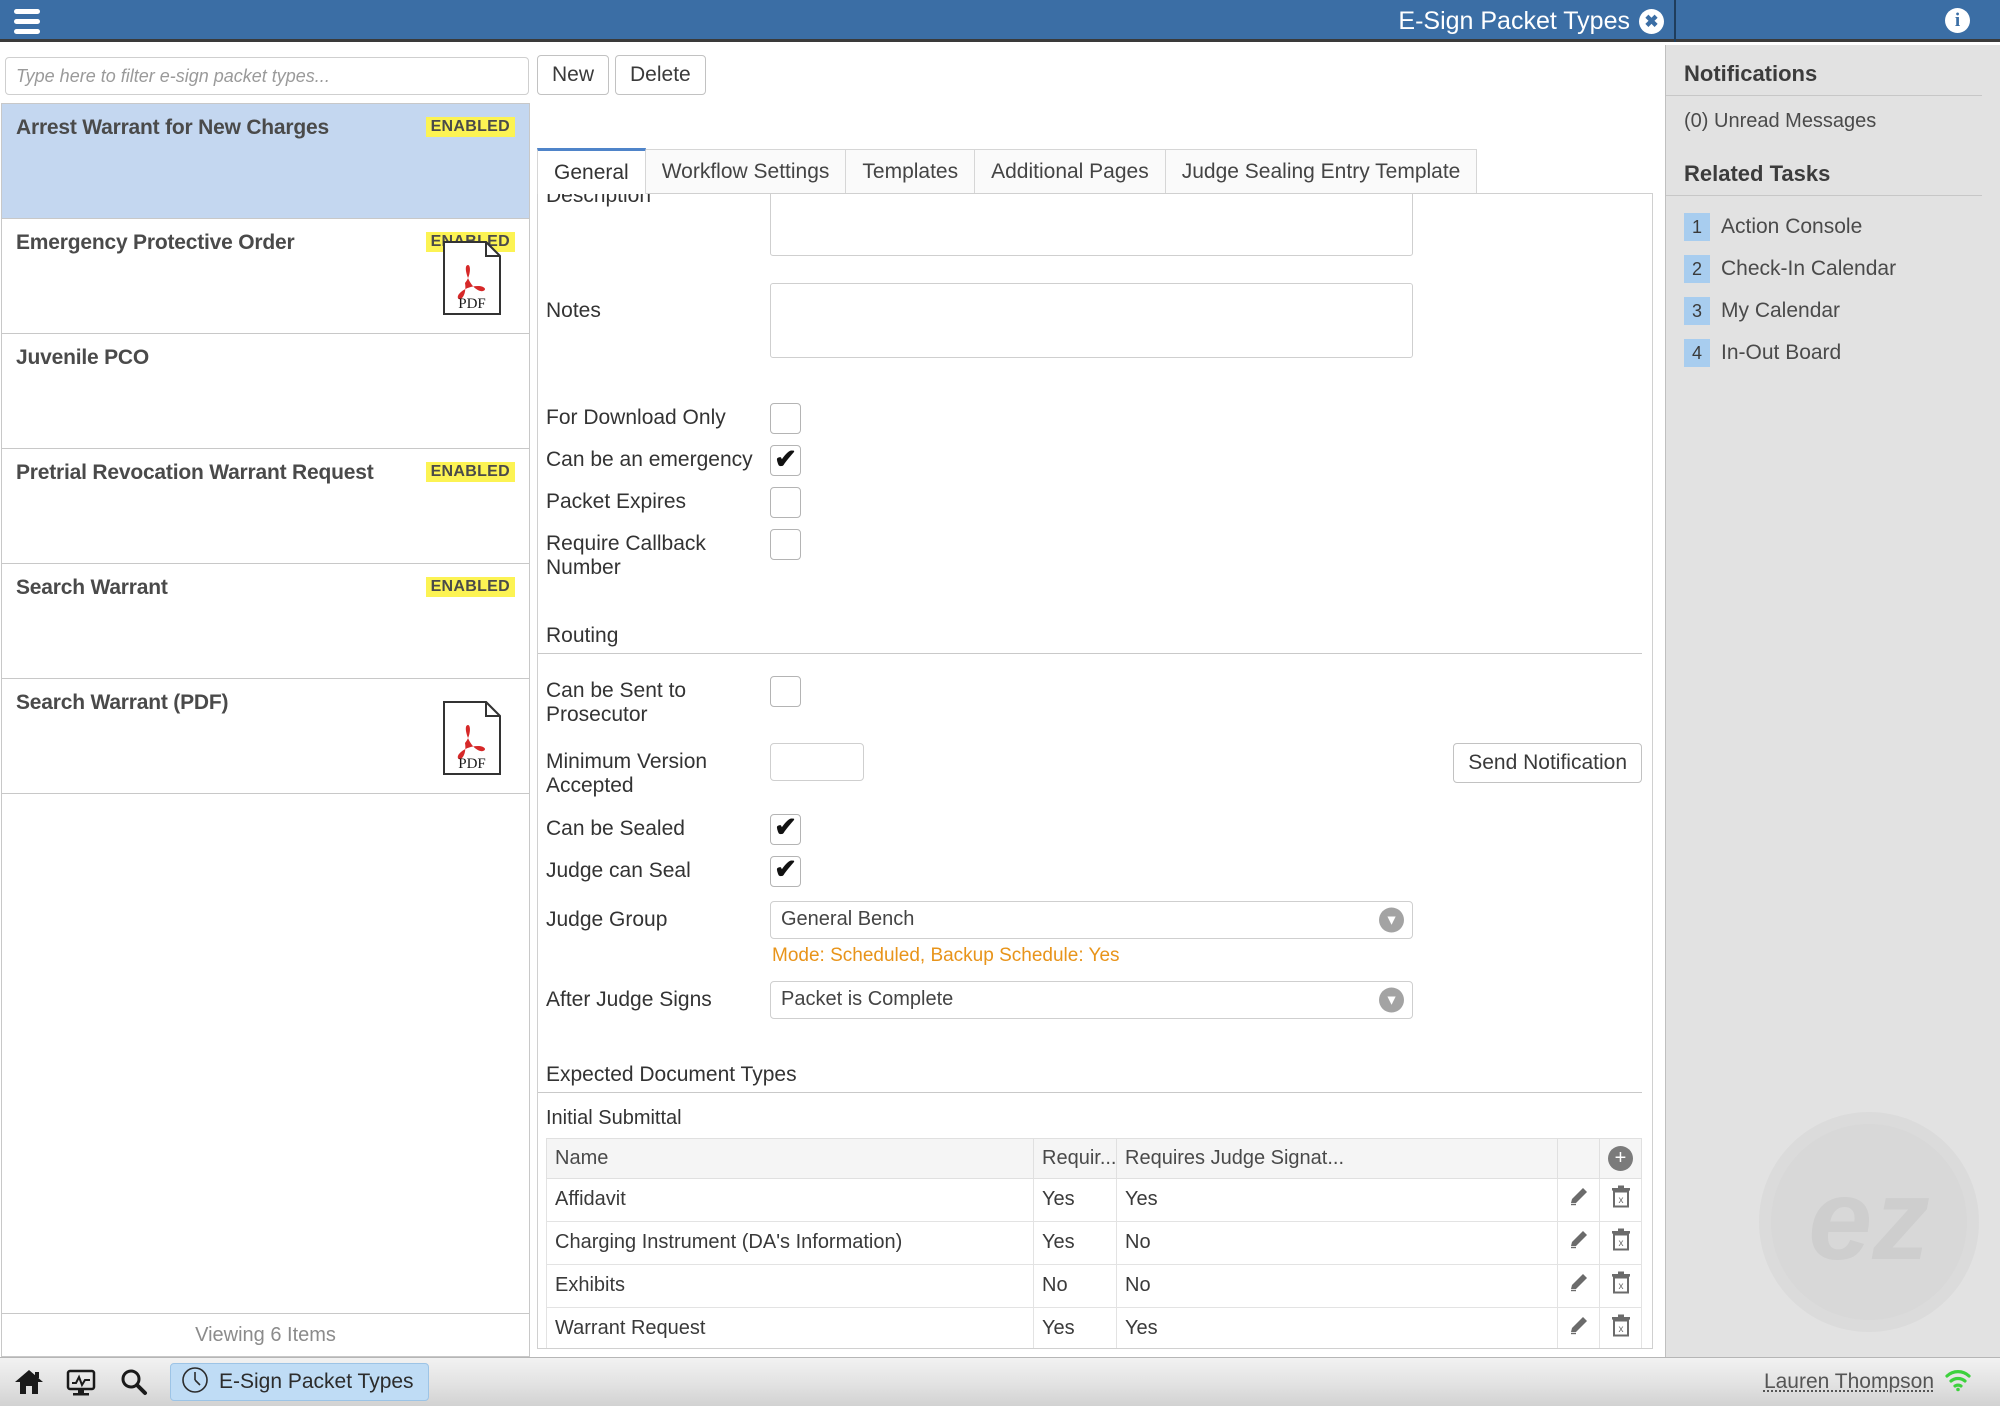  I want to click on cell-required: Yes, so click(1075, 1199).